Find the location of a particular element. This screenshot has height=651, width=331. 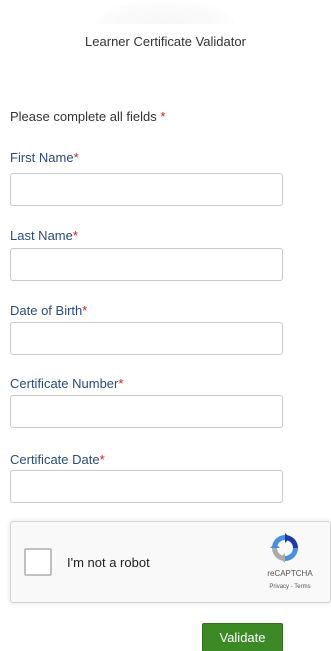

first-name-label: First Name* is located at coordinates (44, 157).